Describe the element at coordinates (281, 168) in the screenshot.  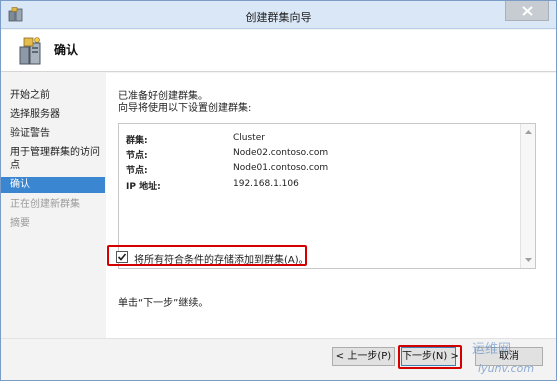
I see `summary-value: Node01.contoso.com` at that location.